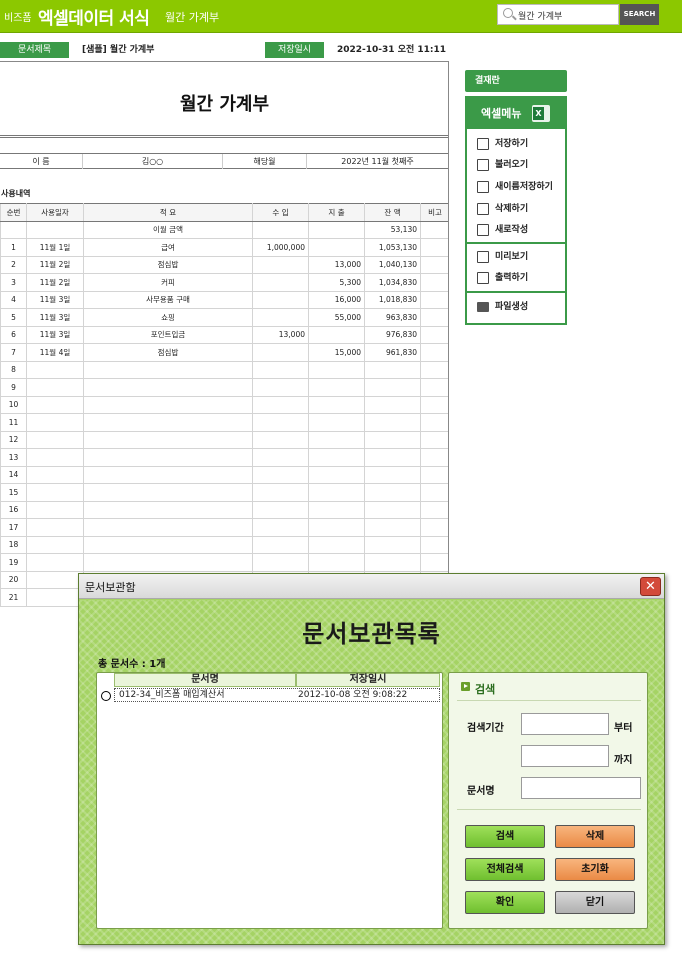 The image size is (682, 962). What do you see at coordinates (336, 282) in the screenshot?
I see `row-expense: 5,300` at bounding box center [336, 282].